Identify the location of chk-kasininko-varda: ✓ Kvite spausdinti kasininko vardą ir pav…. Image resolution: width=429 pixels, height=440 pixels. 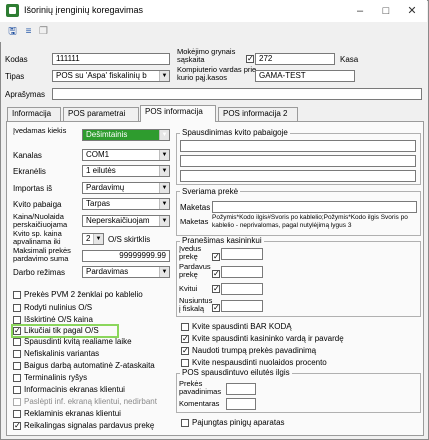
(301, 339).